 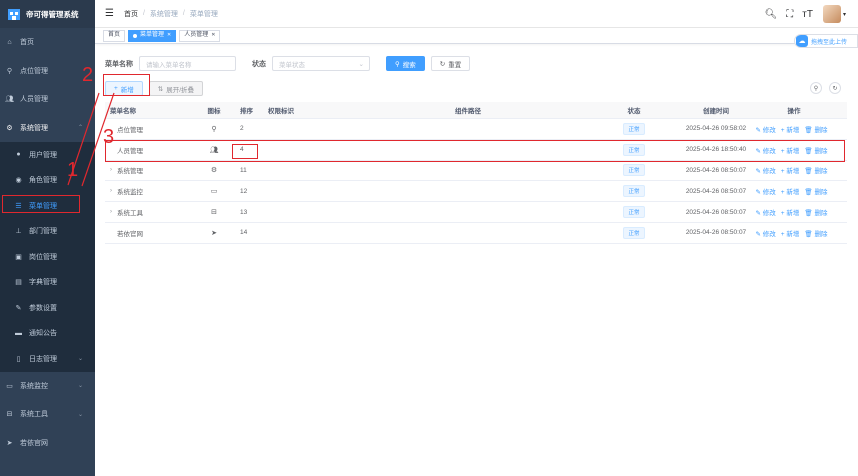 What do you see at coordinates (821, 214) in the screenshot?
I see `delete-label: 删除` at bounding box center [821, 214].